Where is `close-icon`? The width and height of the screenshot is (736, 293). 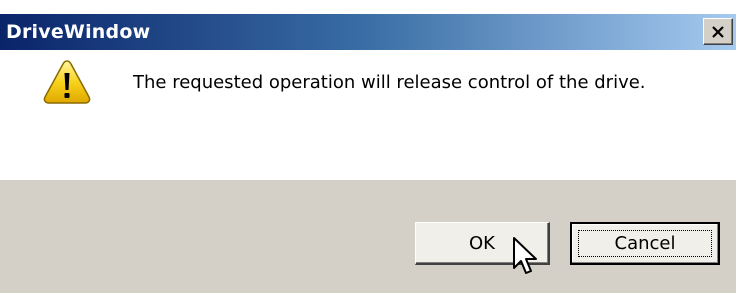 close-icon is located at coordinates (718, 31).